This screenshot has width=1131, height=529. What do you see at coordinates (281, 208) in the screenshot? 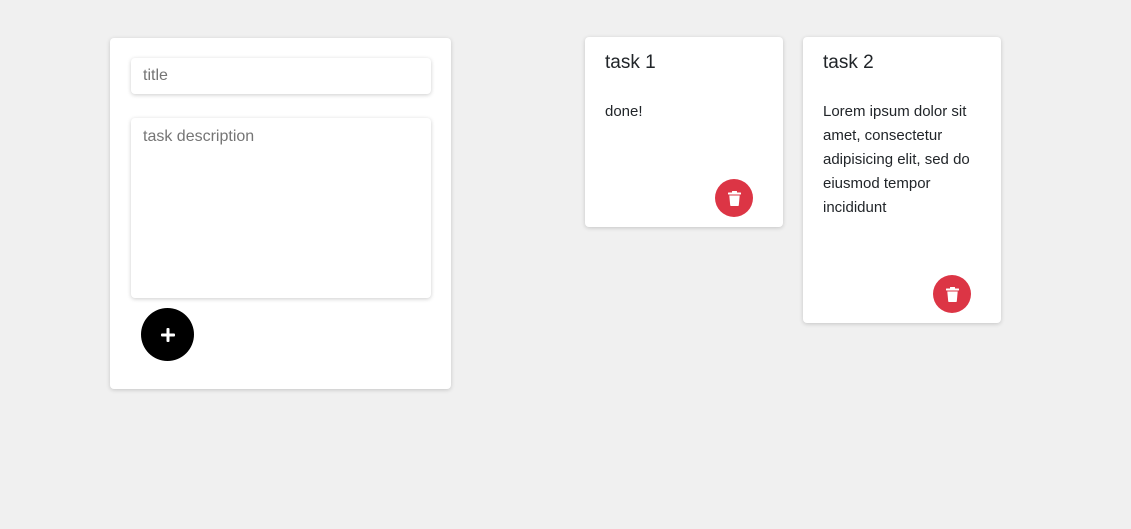
I see `description-input` at bounding box center [281, 208].